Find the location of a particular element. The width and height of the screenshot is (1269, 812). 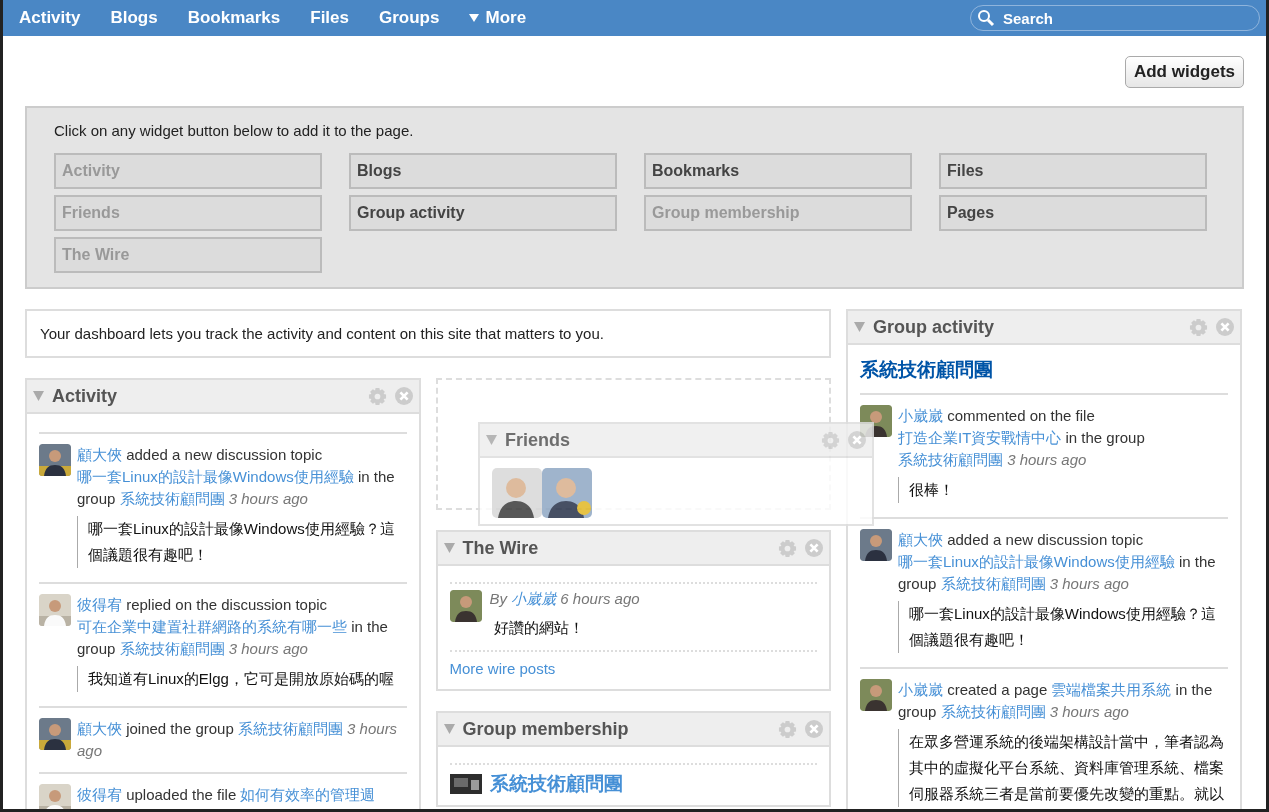

widget-title: Group activity is located at coordinates (934, 327).